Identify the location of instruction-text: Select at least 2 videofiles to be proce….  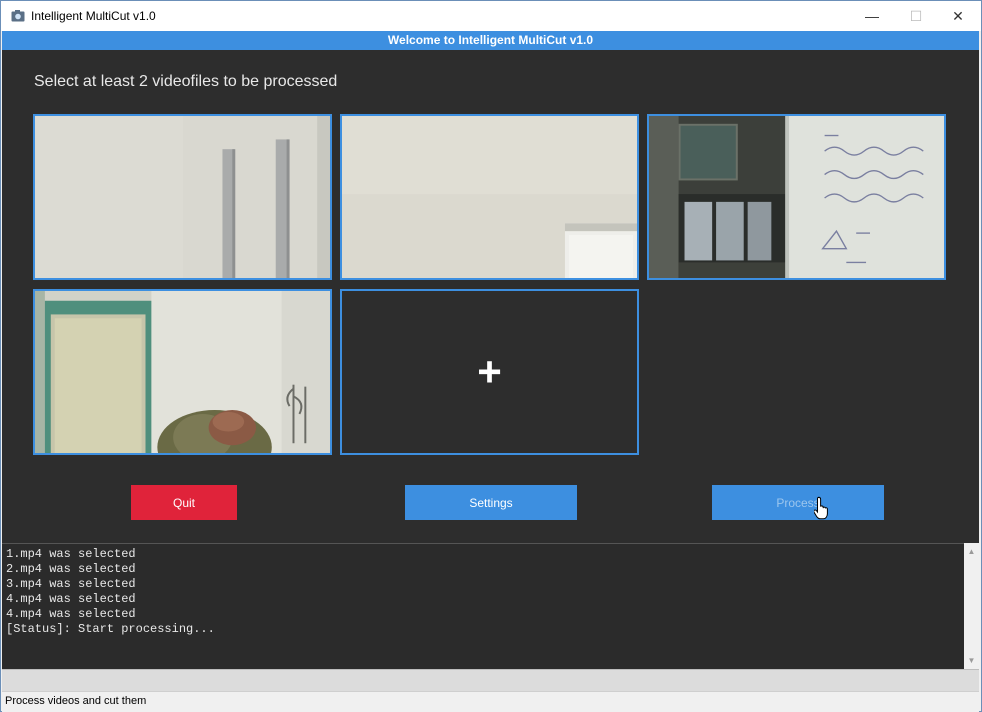
(186, 81).